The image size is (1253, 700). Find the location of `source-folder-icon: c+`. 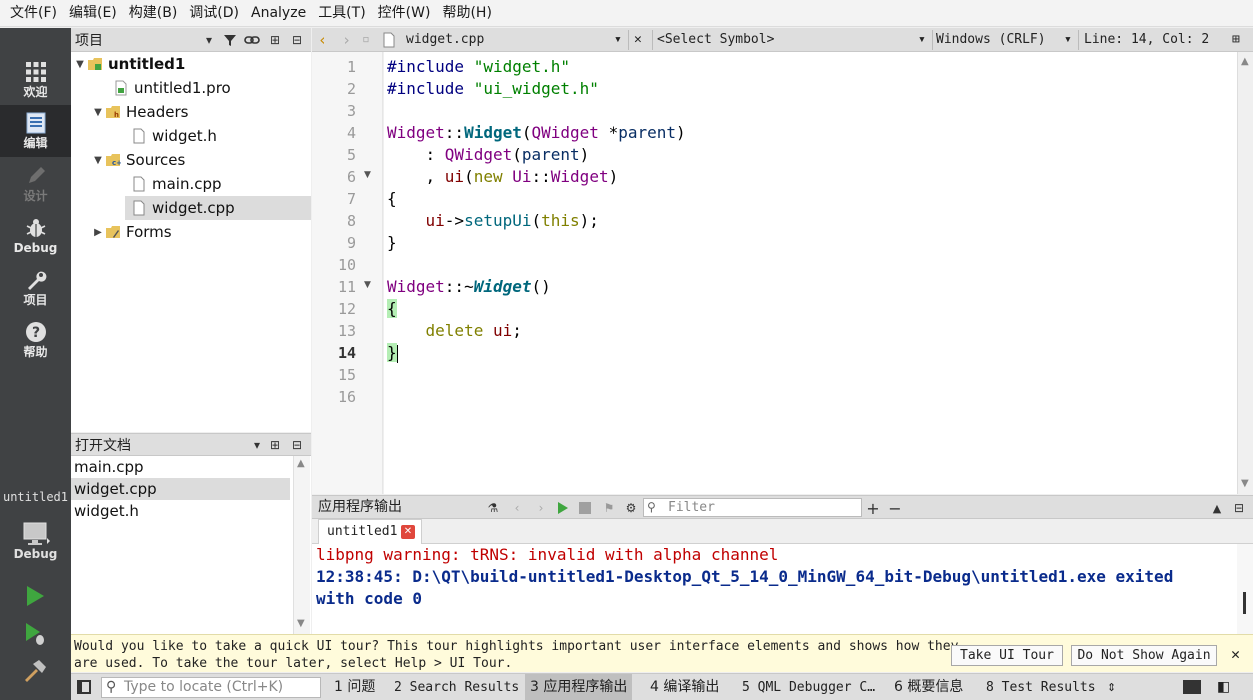

source-folder-icon: c+ is located at coordinates (113, 160).